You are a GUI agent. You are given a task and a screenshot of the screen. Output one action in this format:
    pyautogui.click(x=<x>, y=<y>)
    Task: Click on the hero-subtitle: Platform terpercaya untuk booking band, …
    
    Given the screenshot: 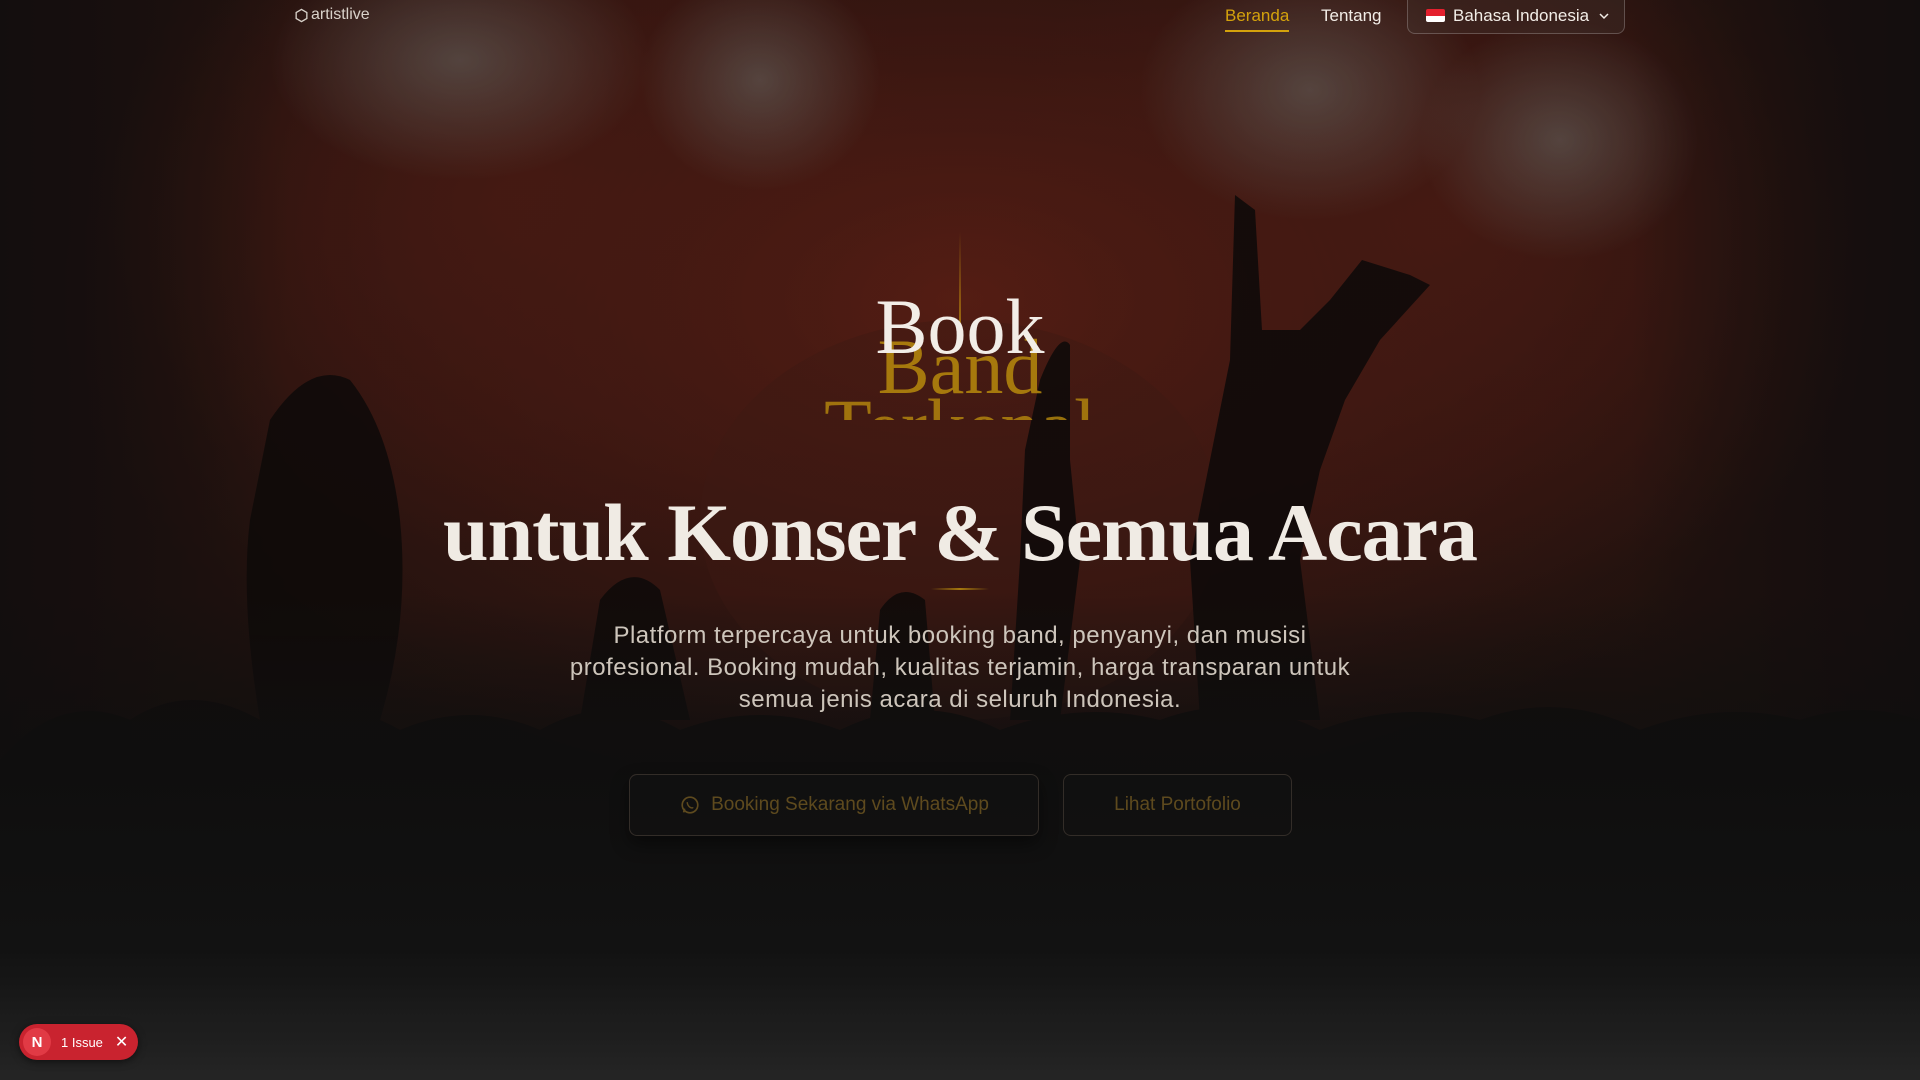 What is the action you would take?
    pyautogui.click(x=960, y=667)
    